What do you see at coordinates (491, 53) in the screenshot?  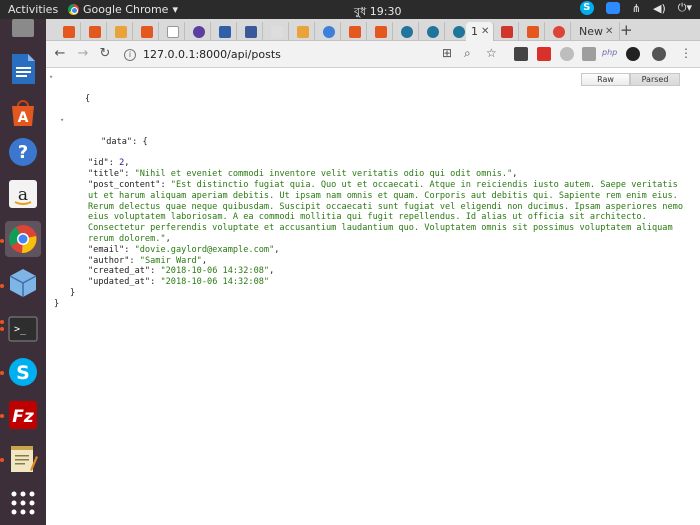 I see `bookmark-star-icon: ☆` at bounding box center [491, 53].